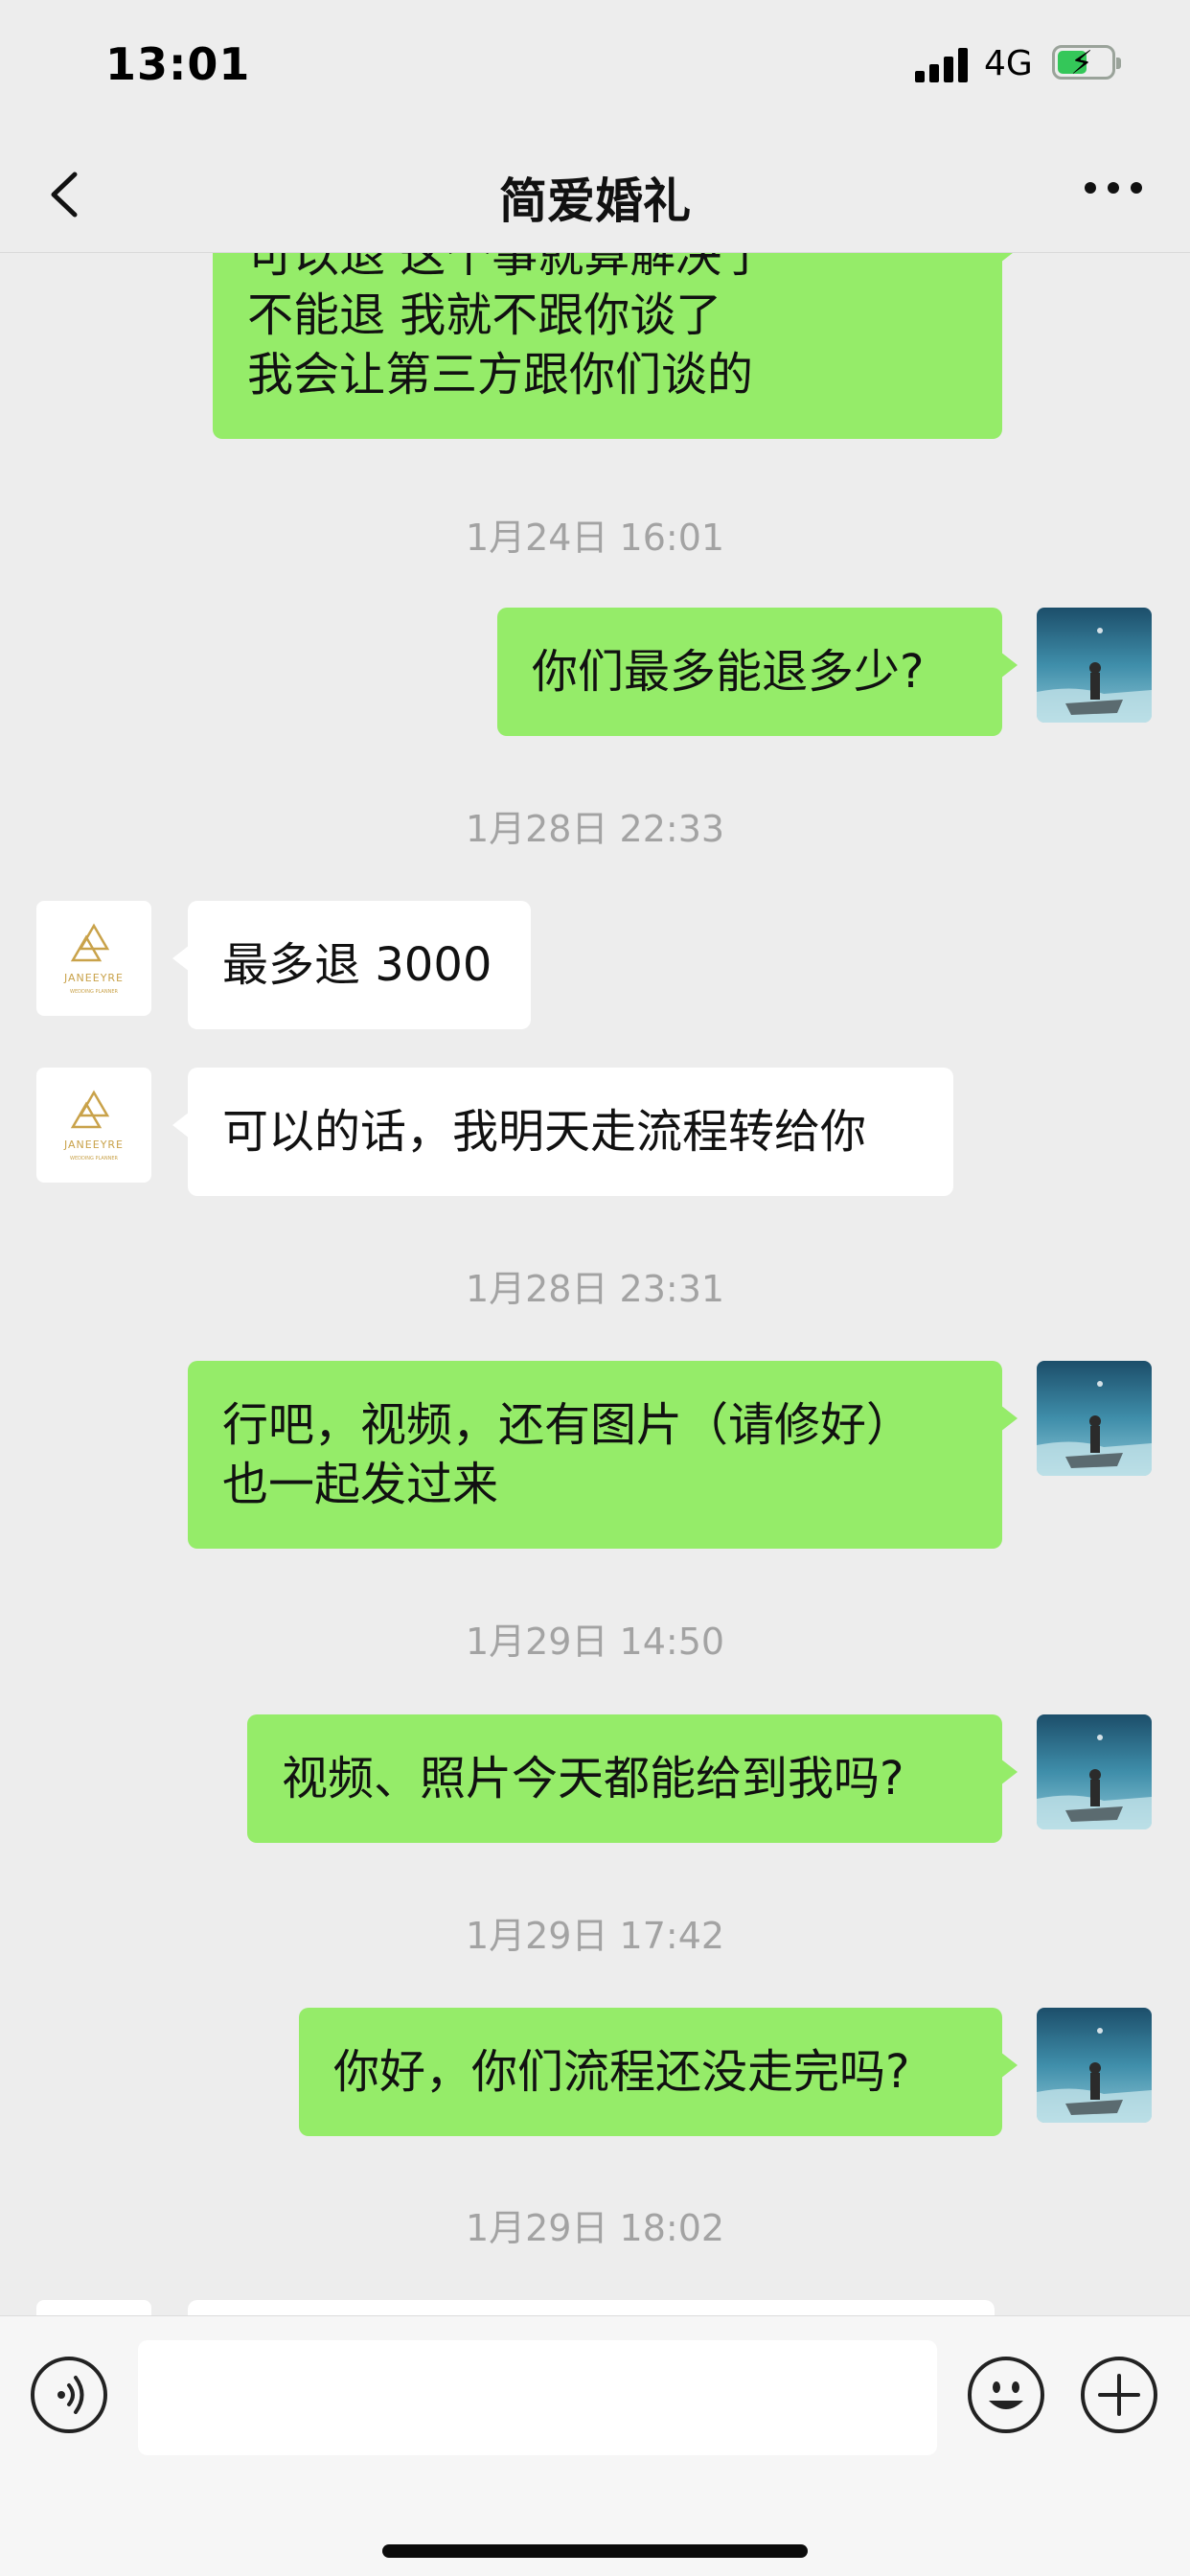 This screenshot has height=2576, width=1190. Describe the element at coordinates (93, 2307) in the screenshot. I see `contact-avatar` at that location.